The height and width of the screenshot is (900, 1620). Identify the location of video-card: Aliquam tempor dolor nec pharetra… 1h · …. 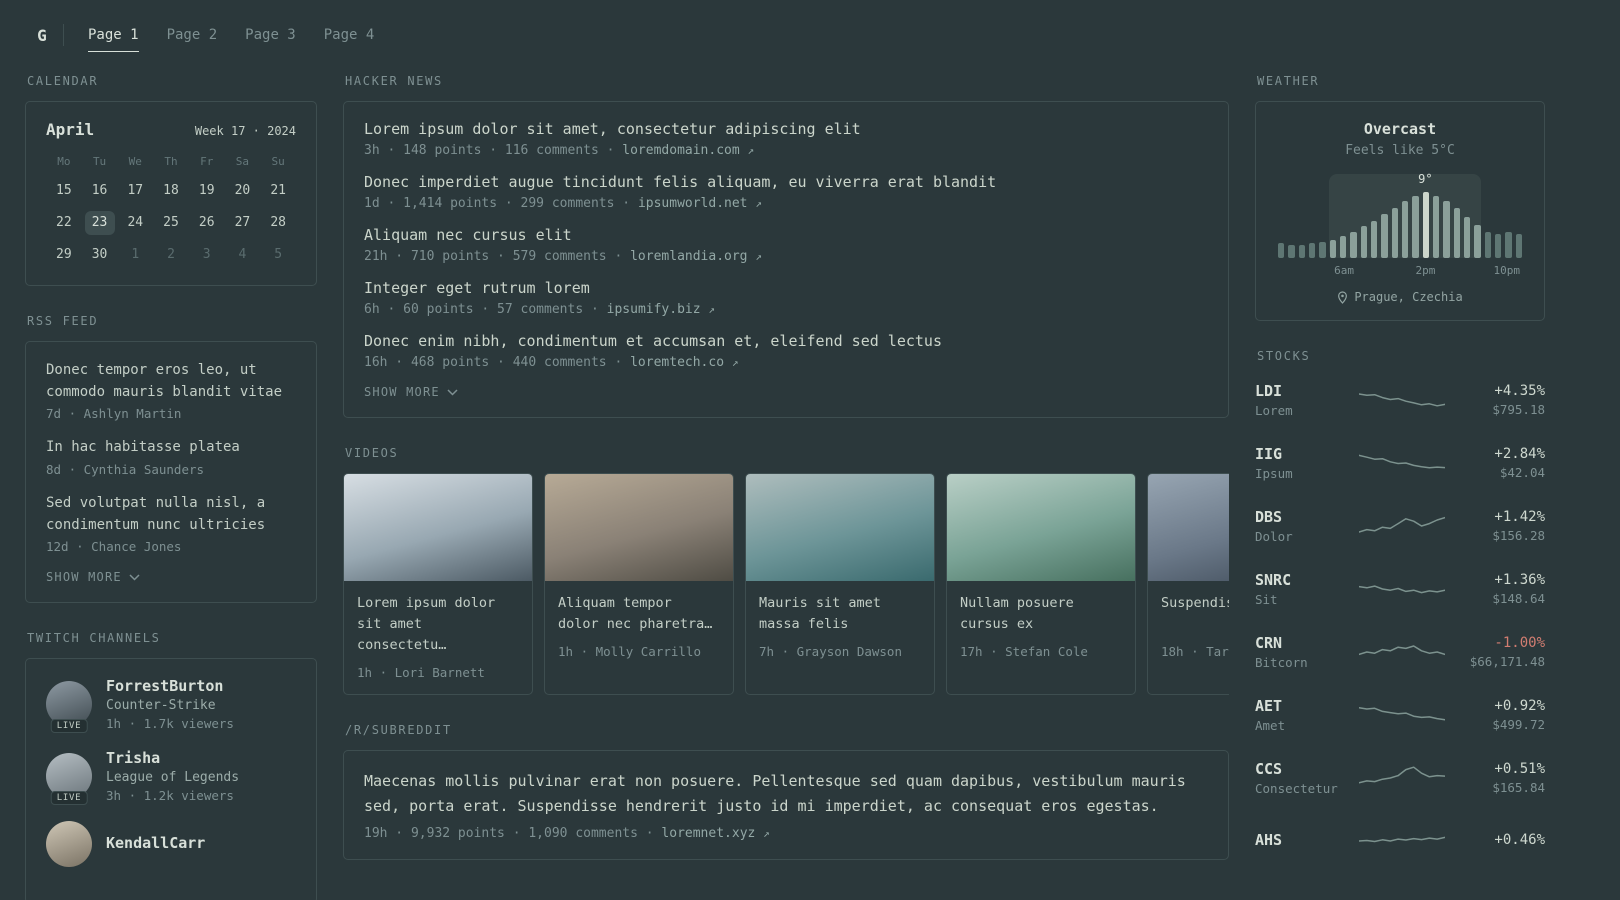
(639, 584).